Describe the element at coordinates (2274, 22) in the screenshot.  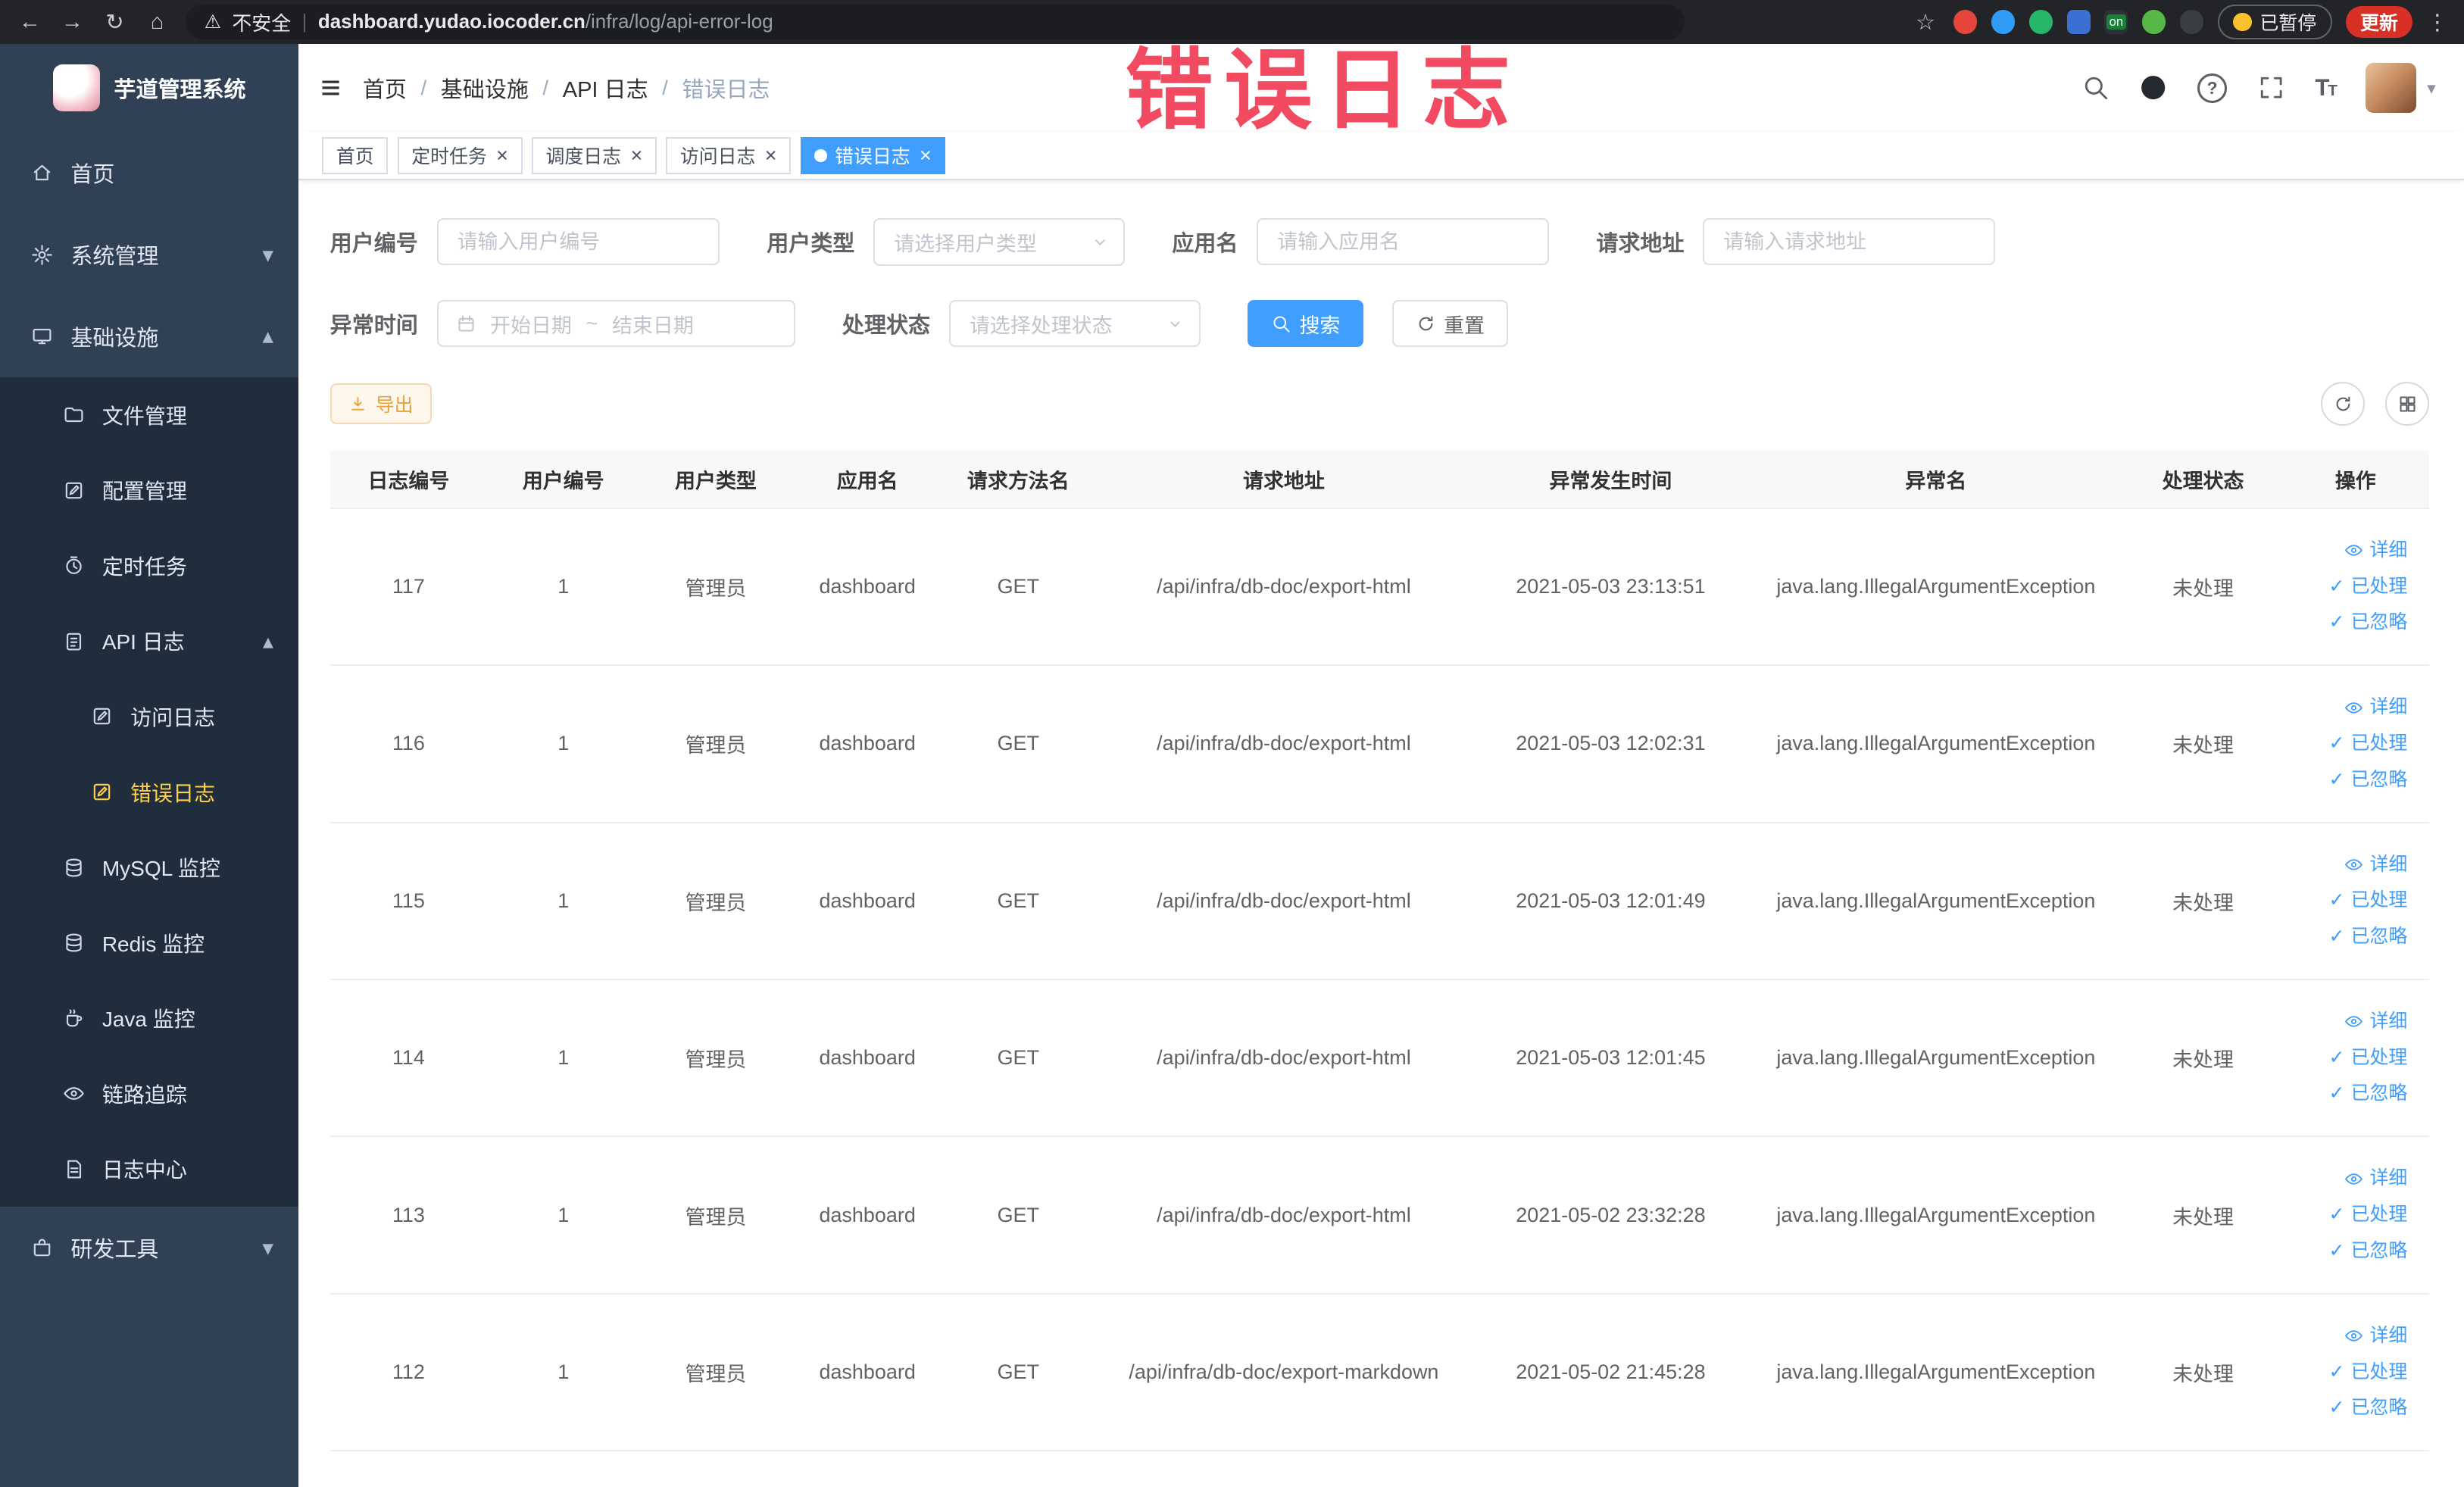
I see `paused-button: 已暂停` at that location.